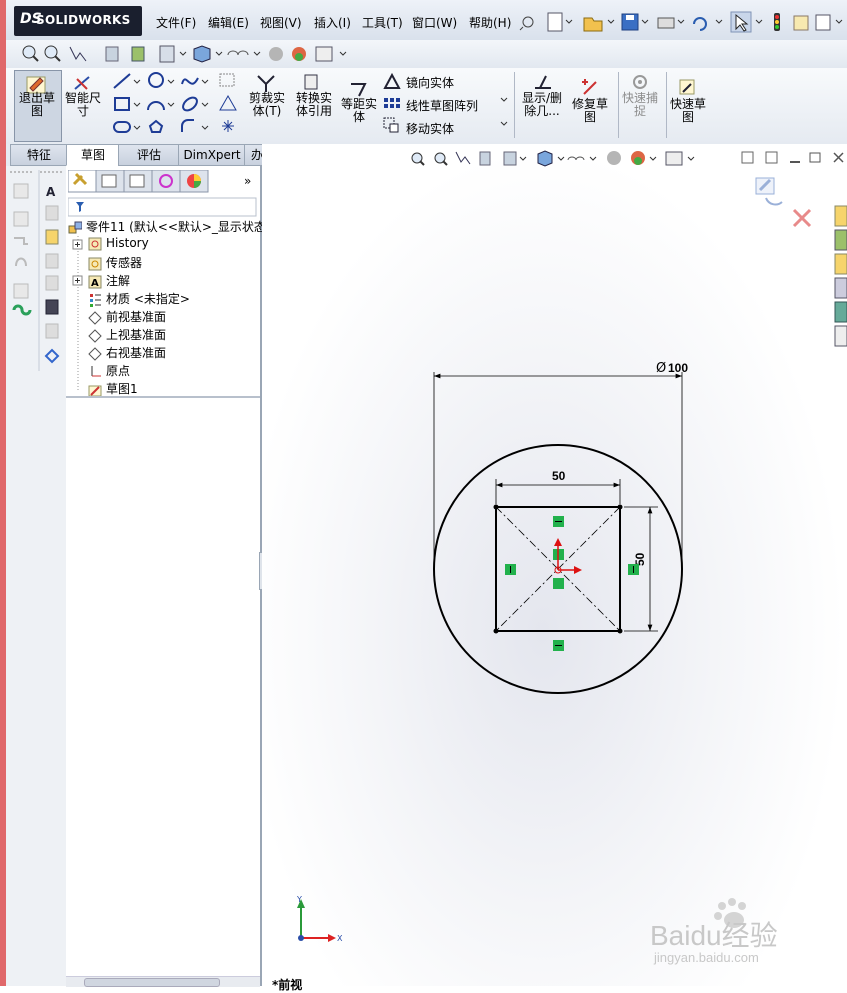 The height and width of the screenshot is (993, 847). I want to click on spring-icon, so click(22, 310).